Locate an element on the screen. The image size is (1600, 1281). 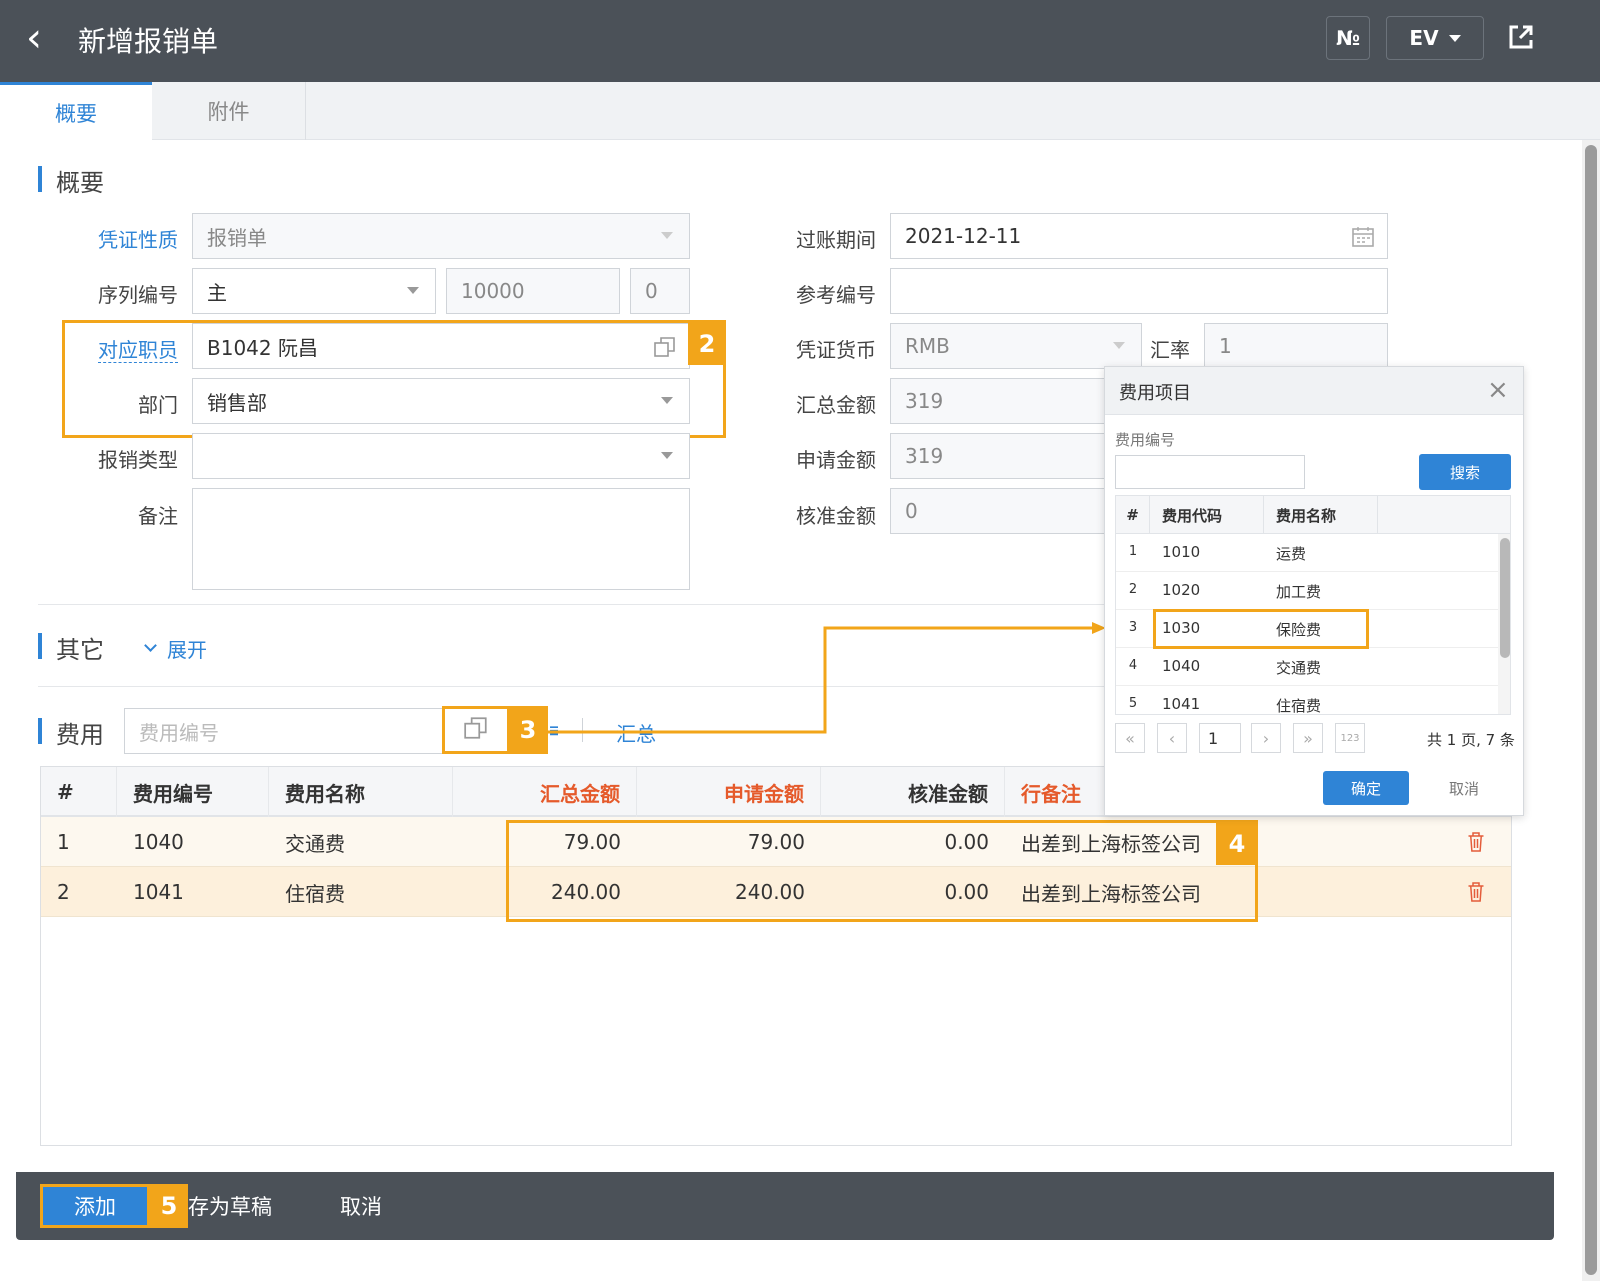
total-amount-field: 319 is located at coordinates (1000, 401).